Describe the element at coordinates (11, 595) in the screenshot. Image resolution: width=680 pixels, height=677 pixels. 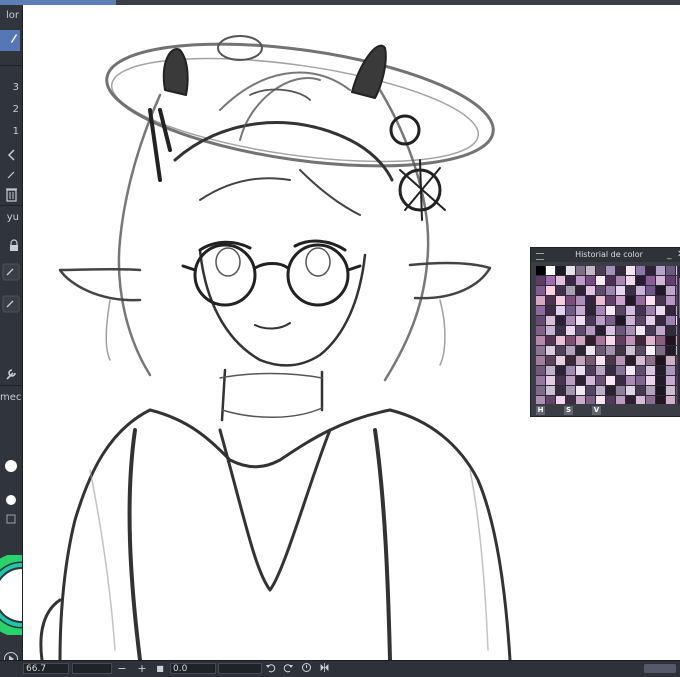
I see `color-wheel-icon` at that location.